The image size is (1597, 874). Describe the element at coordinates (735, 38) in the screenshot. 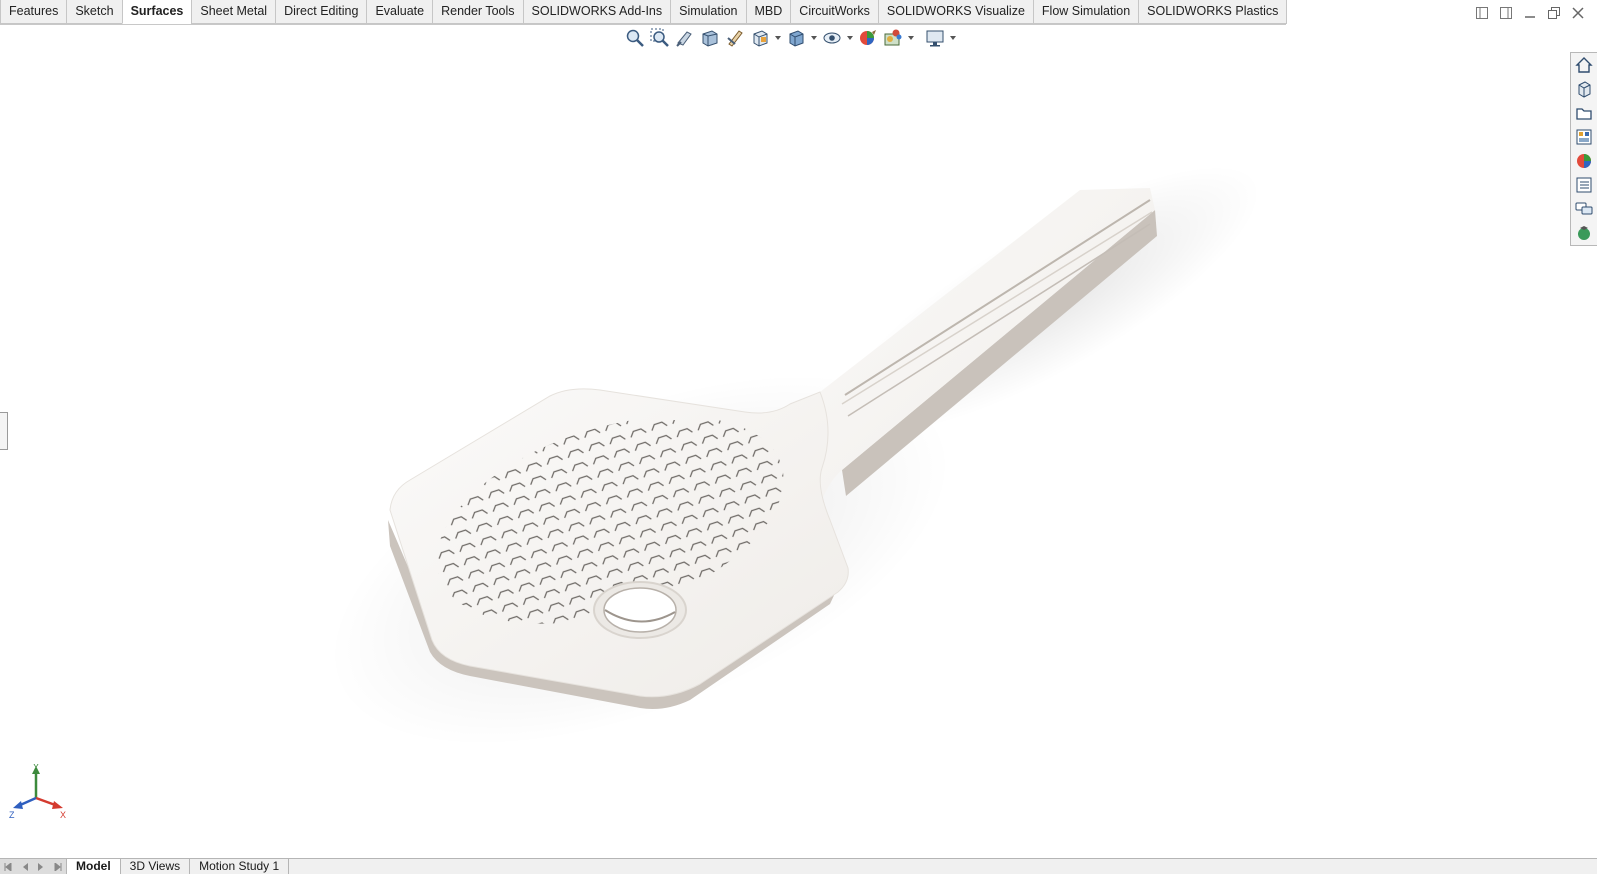

I see `dynamic-annotation-icon` at that location.